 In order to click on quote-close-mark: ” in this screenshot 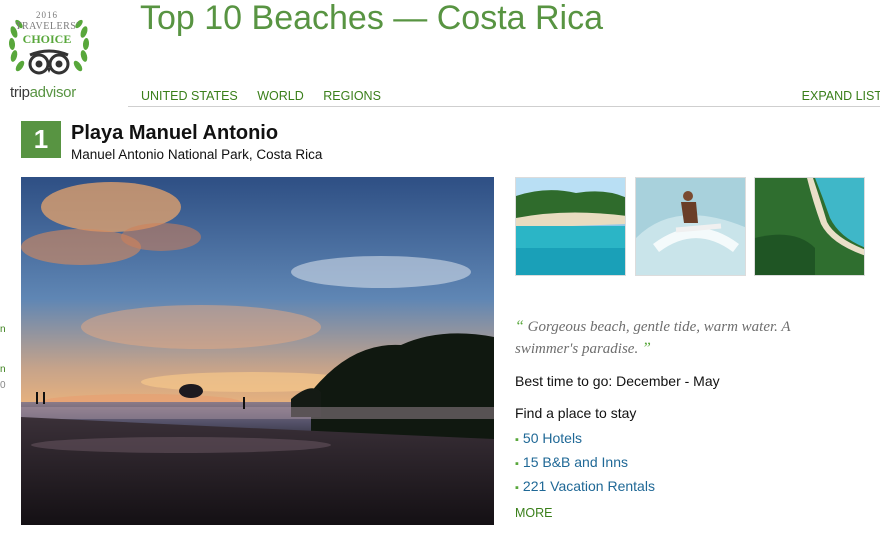, I will do `click(646, 348)`.